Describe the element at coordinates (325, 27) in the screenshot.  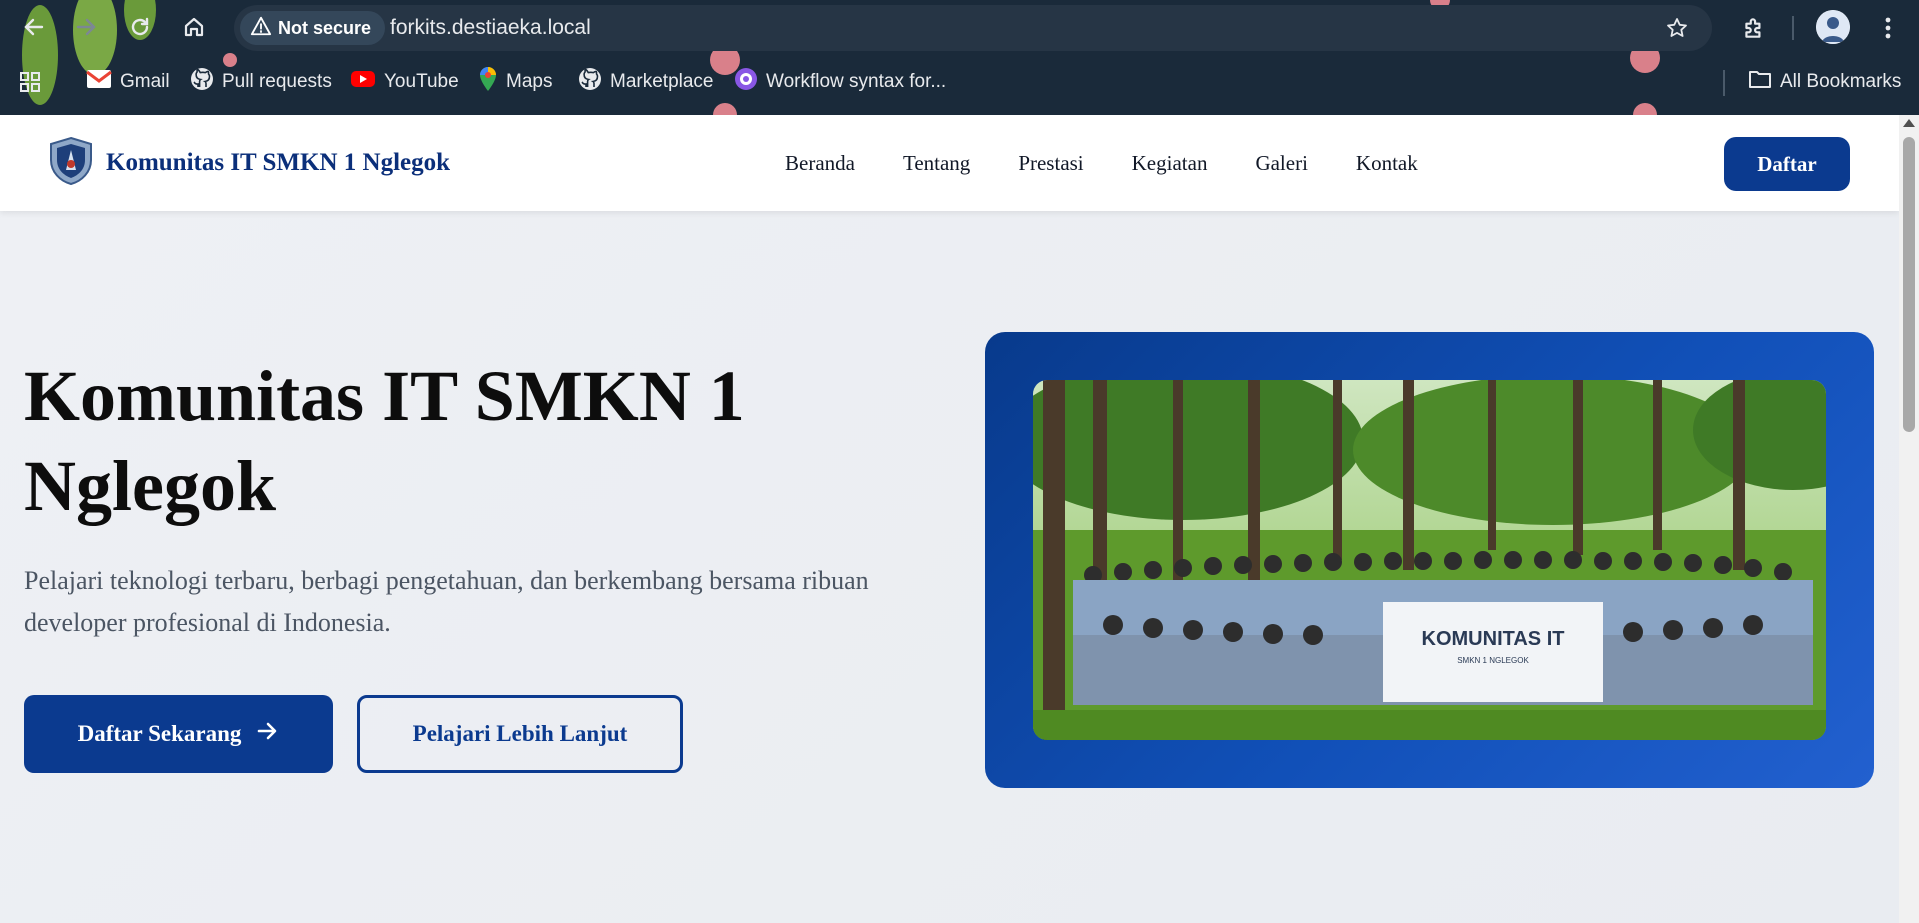
I see `security-label: Not secure` at that location.